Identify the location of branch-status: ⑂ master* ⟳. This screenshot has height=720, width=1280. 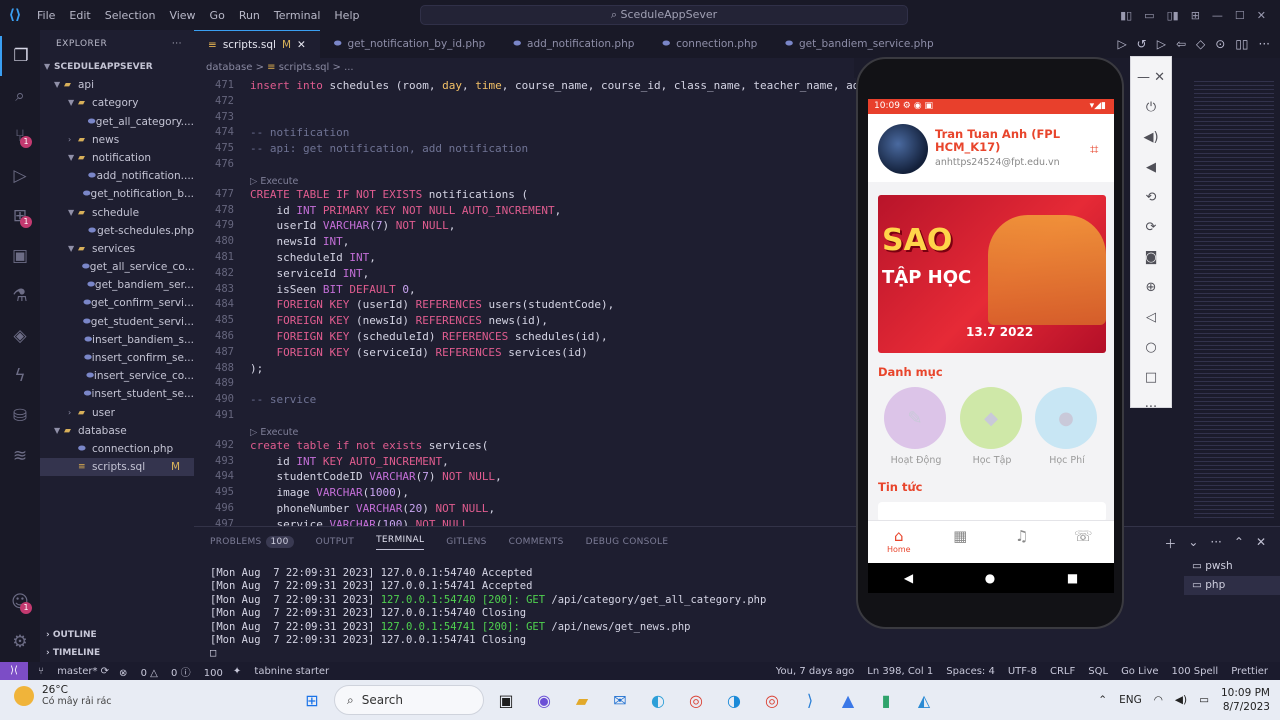
(73, 671).